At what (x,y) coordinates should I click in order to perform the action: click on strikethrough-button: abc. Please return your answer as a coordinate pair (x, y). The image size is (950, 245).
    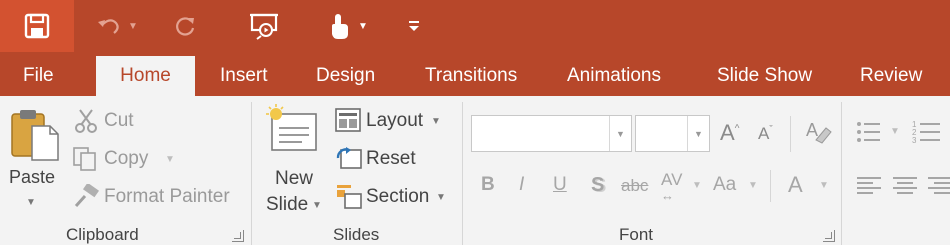
    Looking at the image, I should click on (634, 186).